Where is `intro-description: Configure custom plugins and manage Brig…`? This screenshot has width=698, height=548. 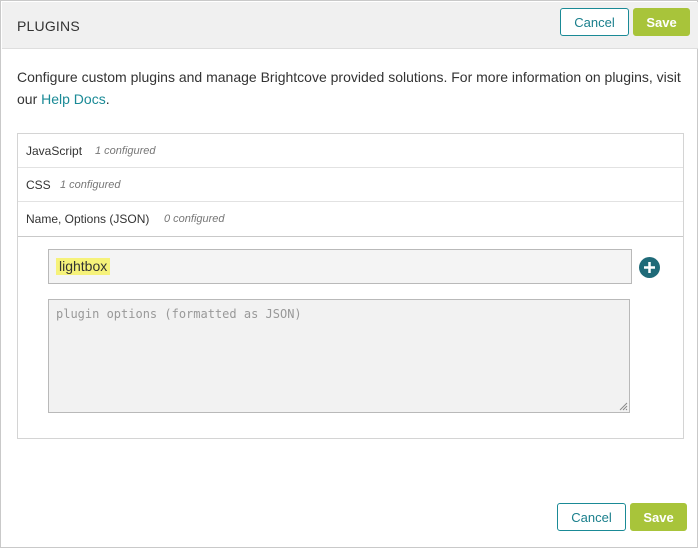 intro-description: Configure custom plugins and manage Brig… is located at coordinates (349, 88).